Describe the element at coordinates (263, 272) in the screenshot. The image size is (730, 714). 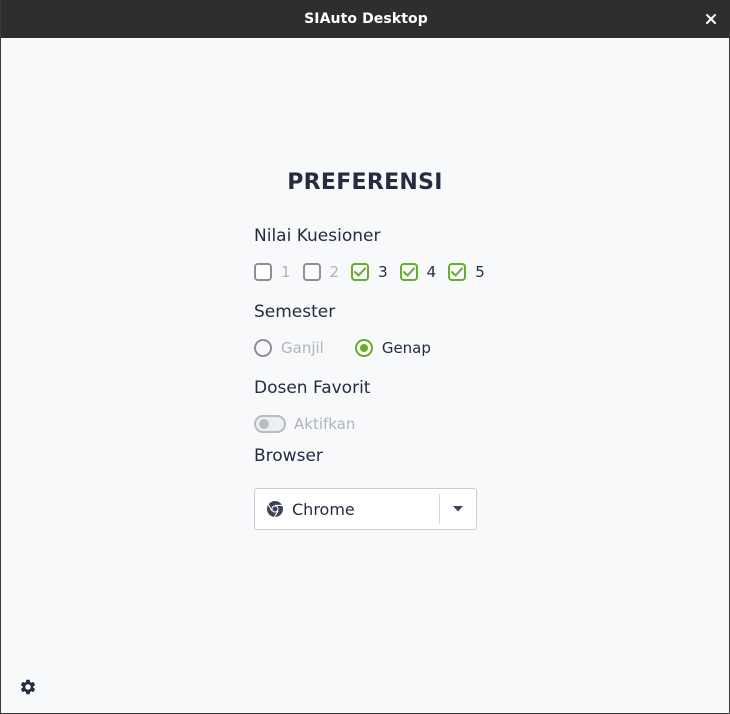
I see `nilai-1-checkbox` at that location.